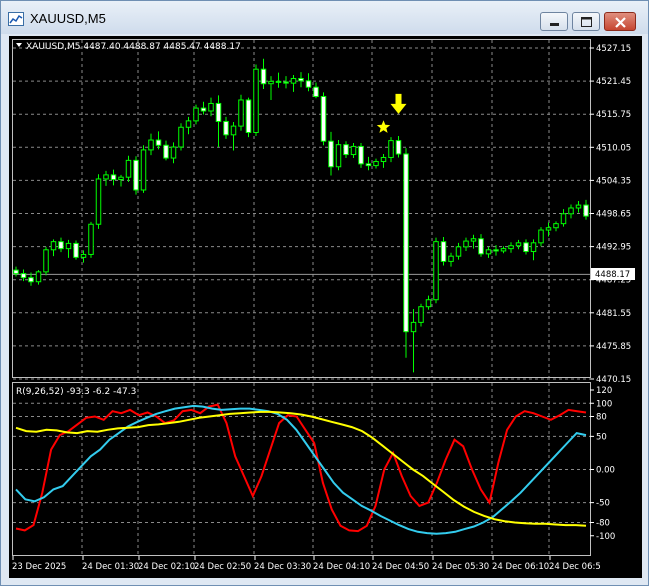 This screenshot has height=586, width=649. I want to click on minimize-icon, so click(554, 24).